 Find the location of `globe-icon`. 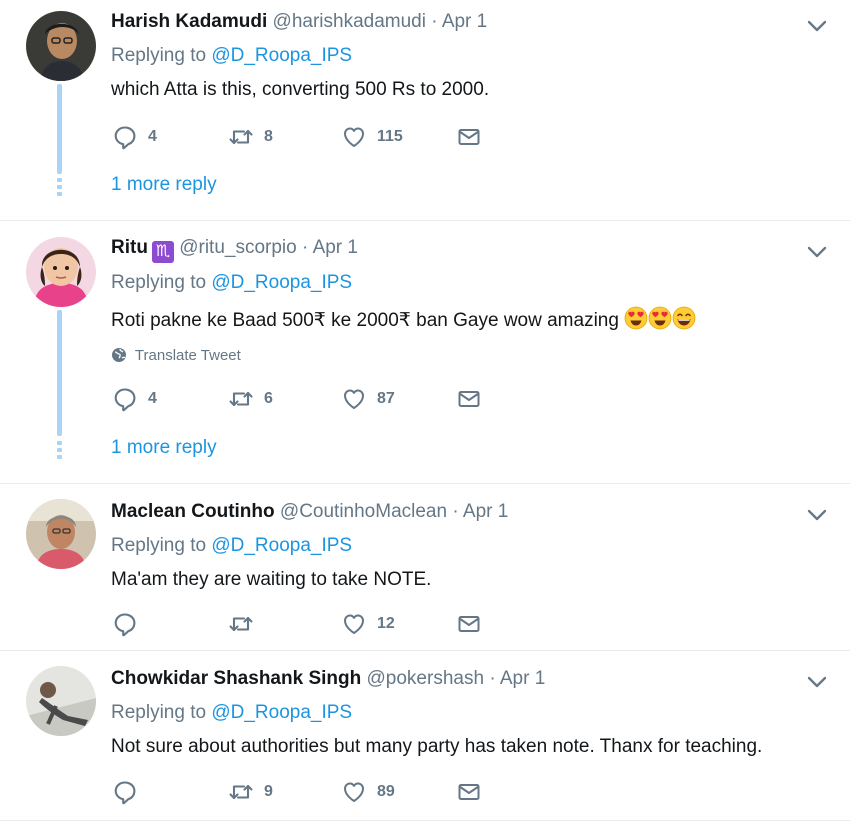

globe-icon is located at coordinates (119, 355).